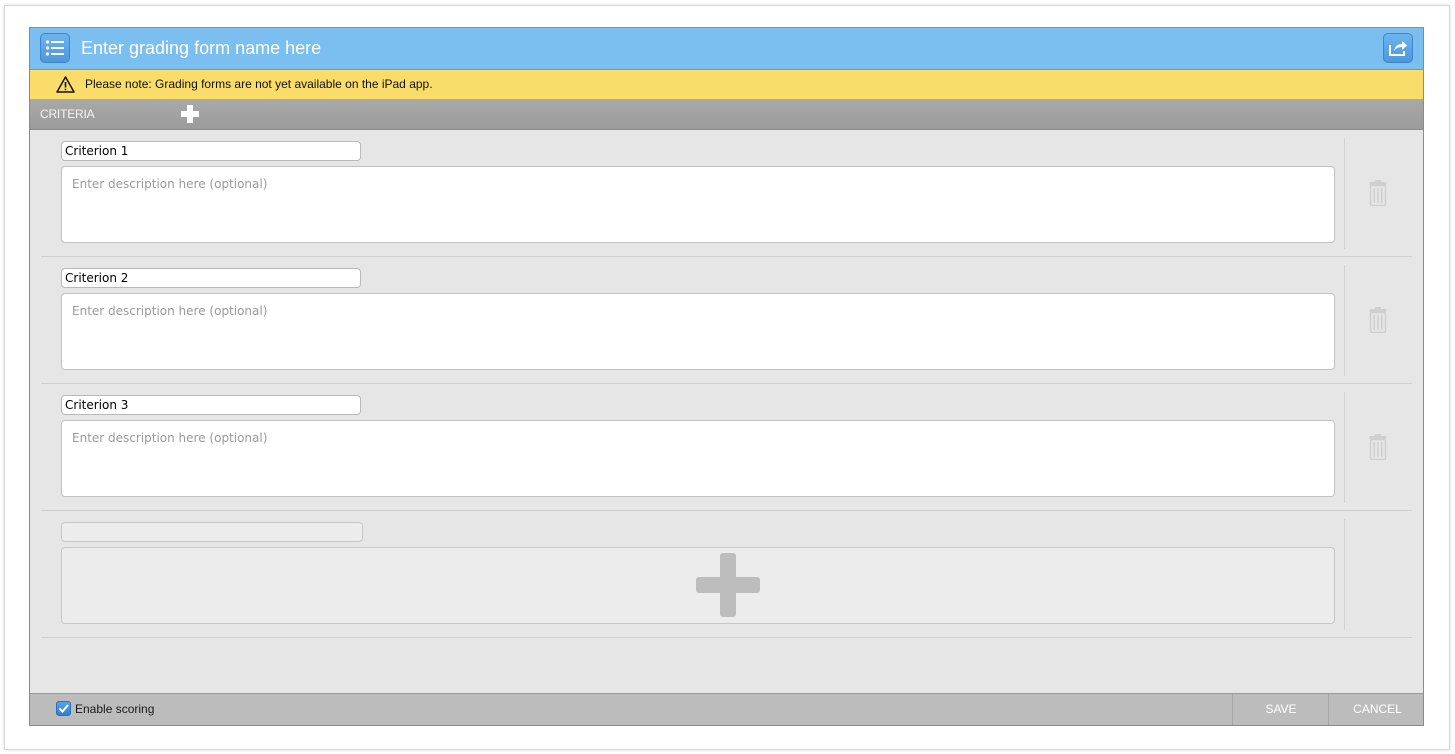  I want to click on add-criterion-icon, so click(190, 114).